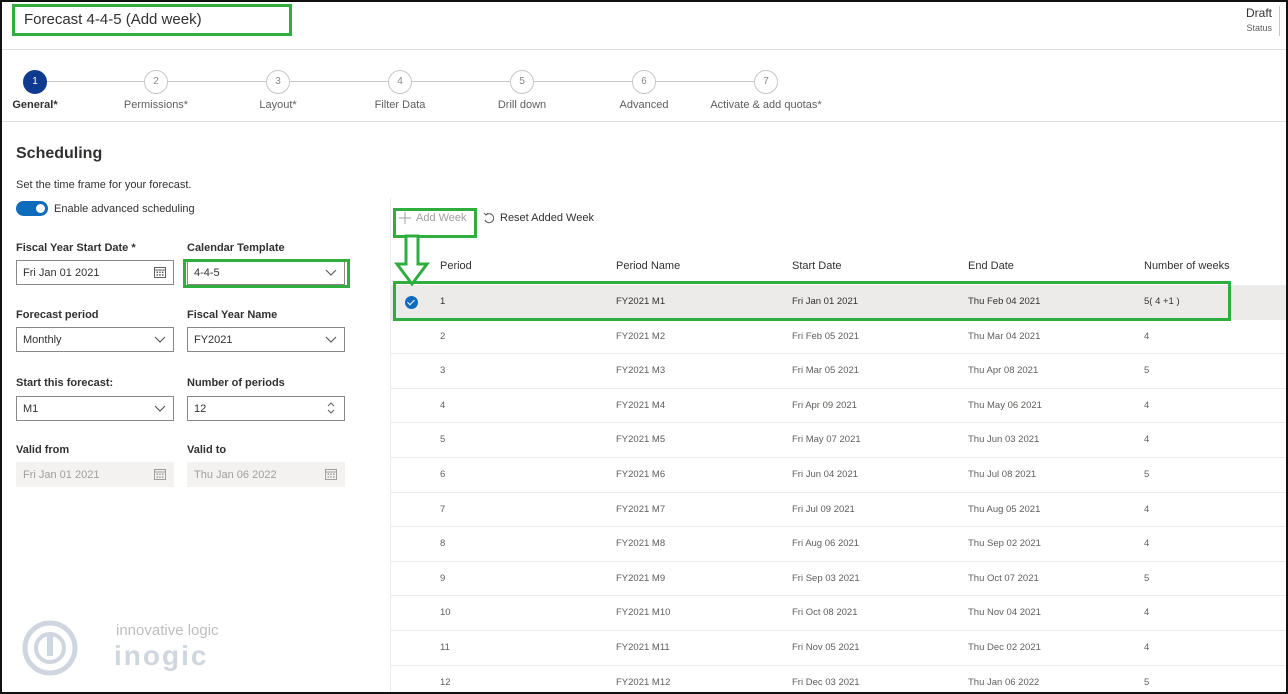  What do you see at coordinates (156, 82) in the screenshot?
I see `step-number: 2` at bounding box center [156, 82].